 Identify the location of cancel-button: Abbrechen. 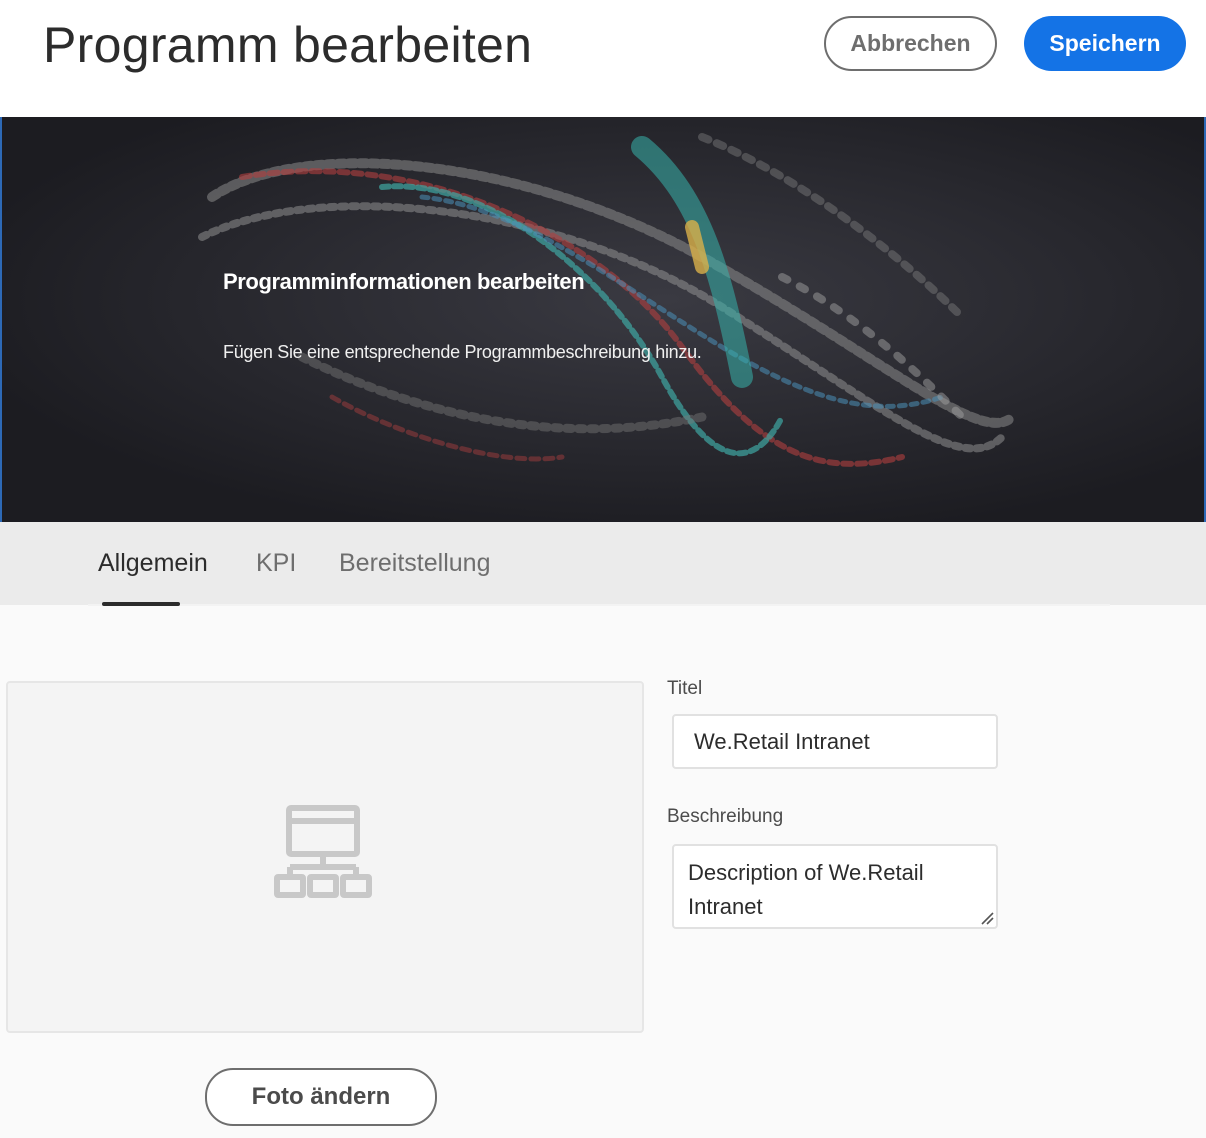
(910, 43).